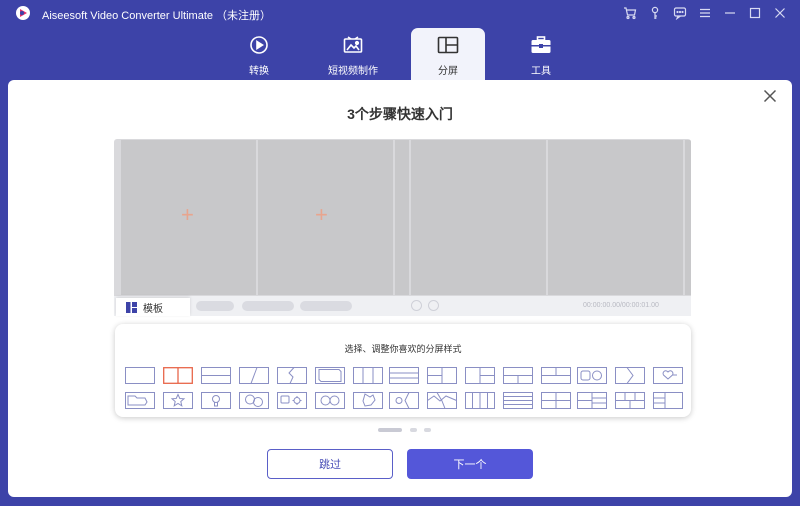 The height and width of the screenshot is (506, 800). Describe the element at coordinates (704, 13) in the screenshot. I see `menu-icon` at that location.